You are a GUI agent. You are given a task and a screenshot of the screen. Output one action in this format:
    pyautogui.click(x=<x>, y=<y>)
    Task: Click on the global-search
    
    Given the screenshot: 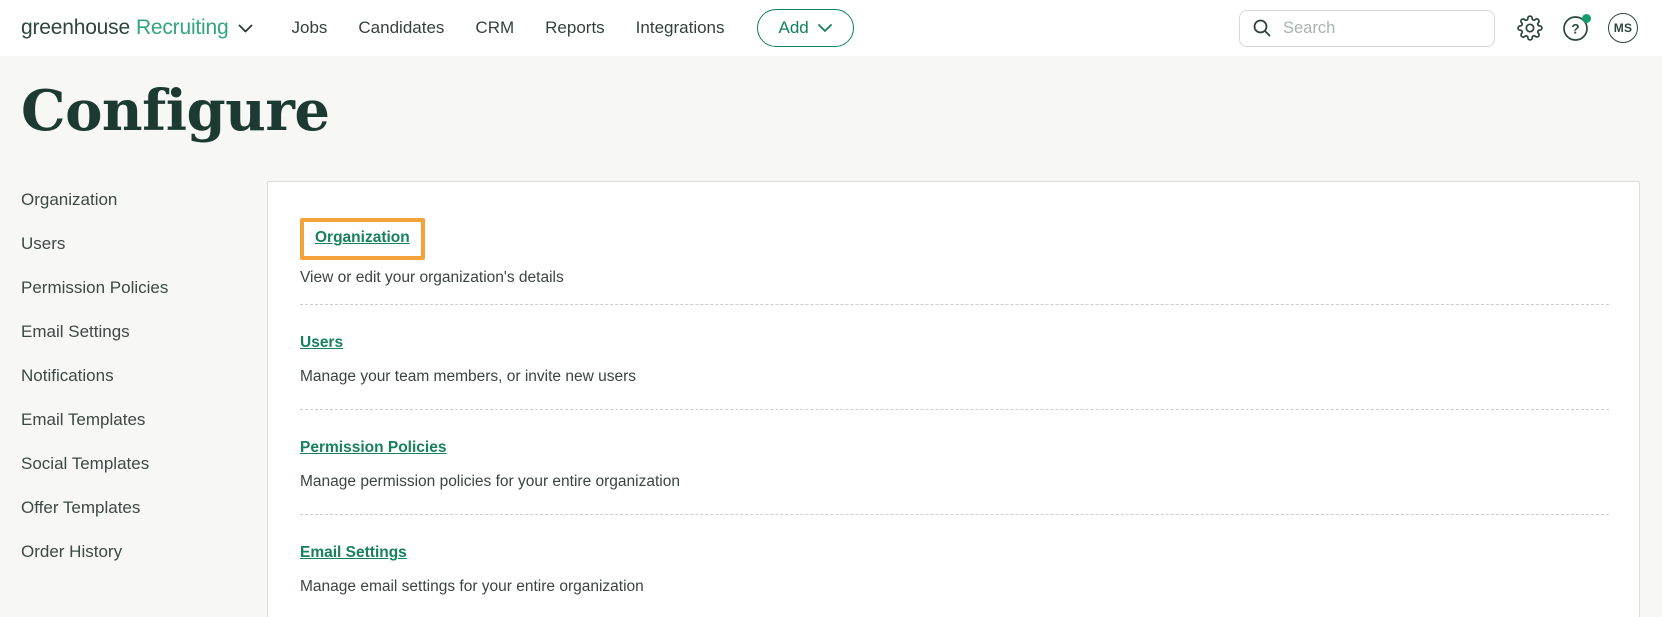 What is the action you would take?
    pyautogui.click(x=1367, y=28)
    